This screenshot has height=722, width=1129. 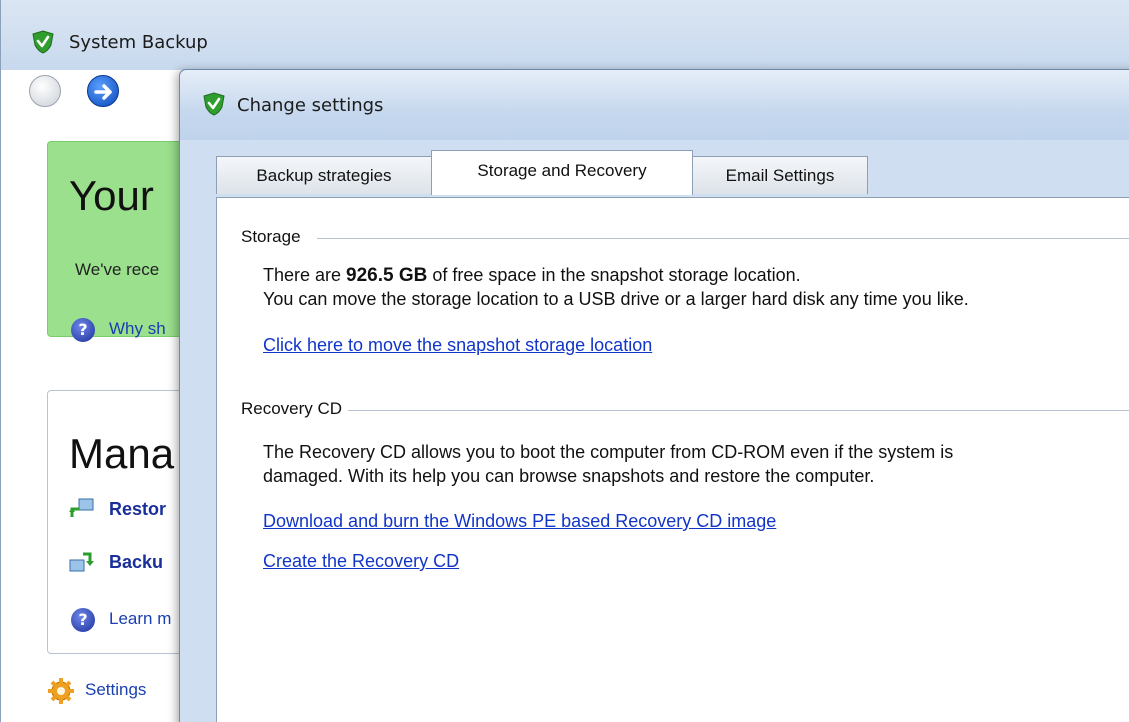 What do you see at coordinates (122, 453) in the screenshot?
I see `manage-title: Mana` at bounding box center [122, 453].